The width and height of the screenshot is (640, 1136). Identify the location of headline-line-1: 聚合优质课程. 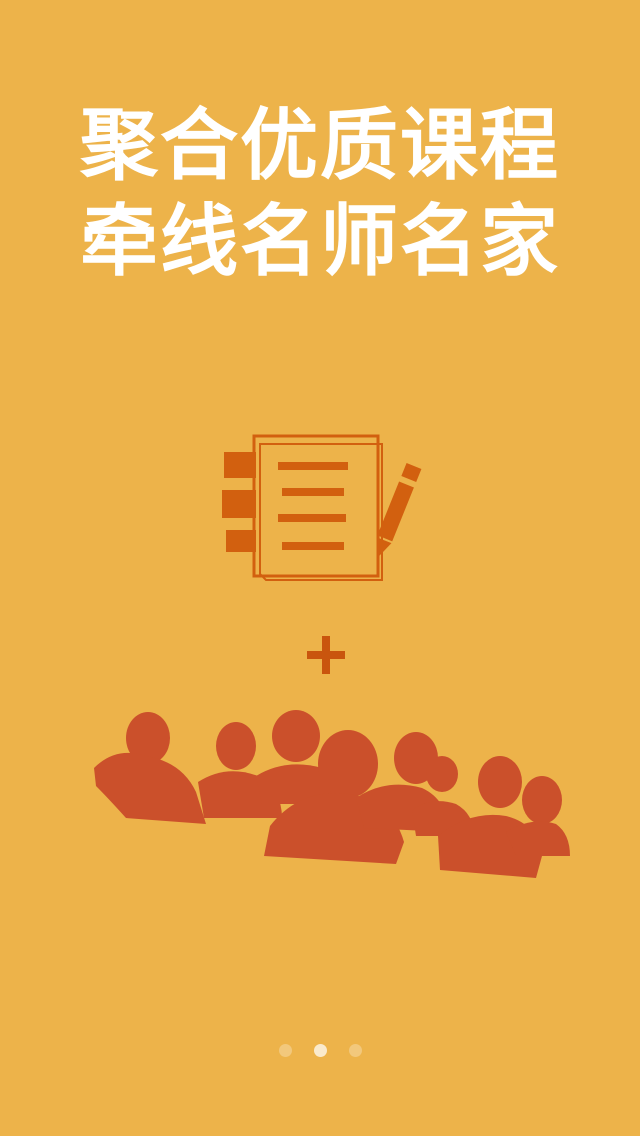
(319, 146).